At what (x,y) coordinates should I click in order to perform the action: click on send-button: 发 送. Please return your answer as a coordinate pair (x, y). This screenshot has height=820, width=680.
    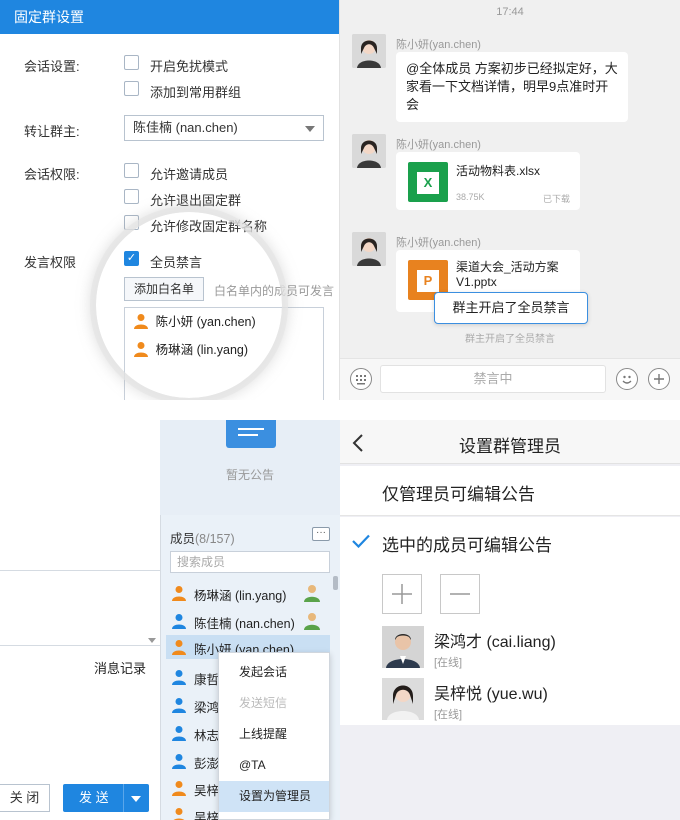
    Looking at the image, I should click on (106, 798).